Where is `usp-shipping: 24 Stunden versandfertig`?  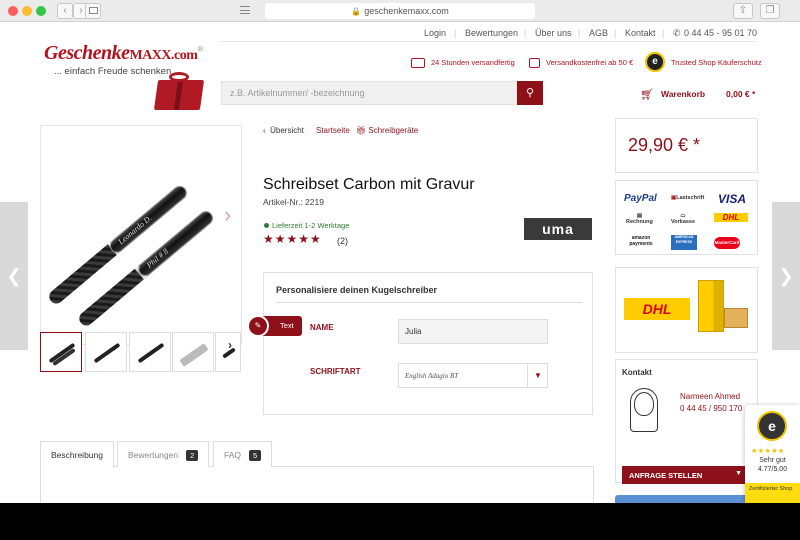
usp-shipping: 24 Stunden versandfertig is located at coordinates (473, 62).